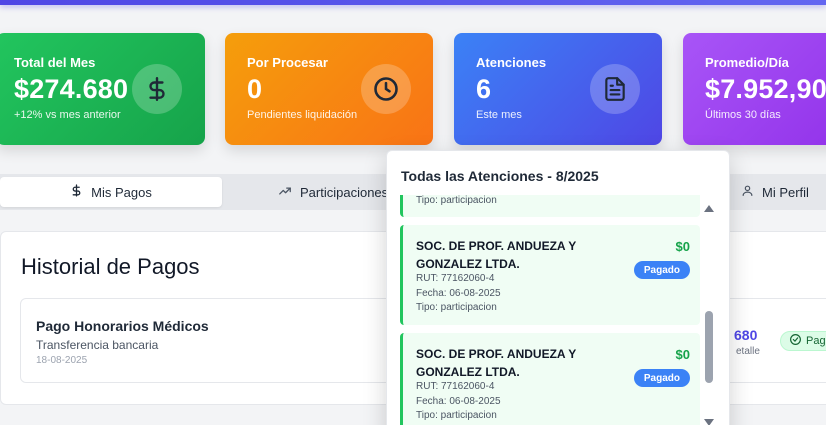  Describe the element at coordinates (765, 89) in the screenshot. I see `stat-value: $7.952,90` at that location.